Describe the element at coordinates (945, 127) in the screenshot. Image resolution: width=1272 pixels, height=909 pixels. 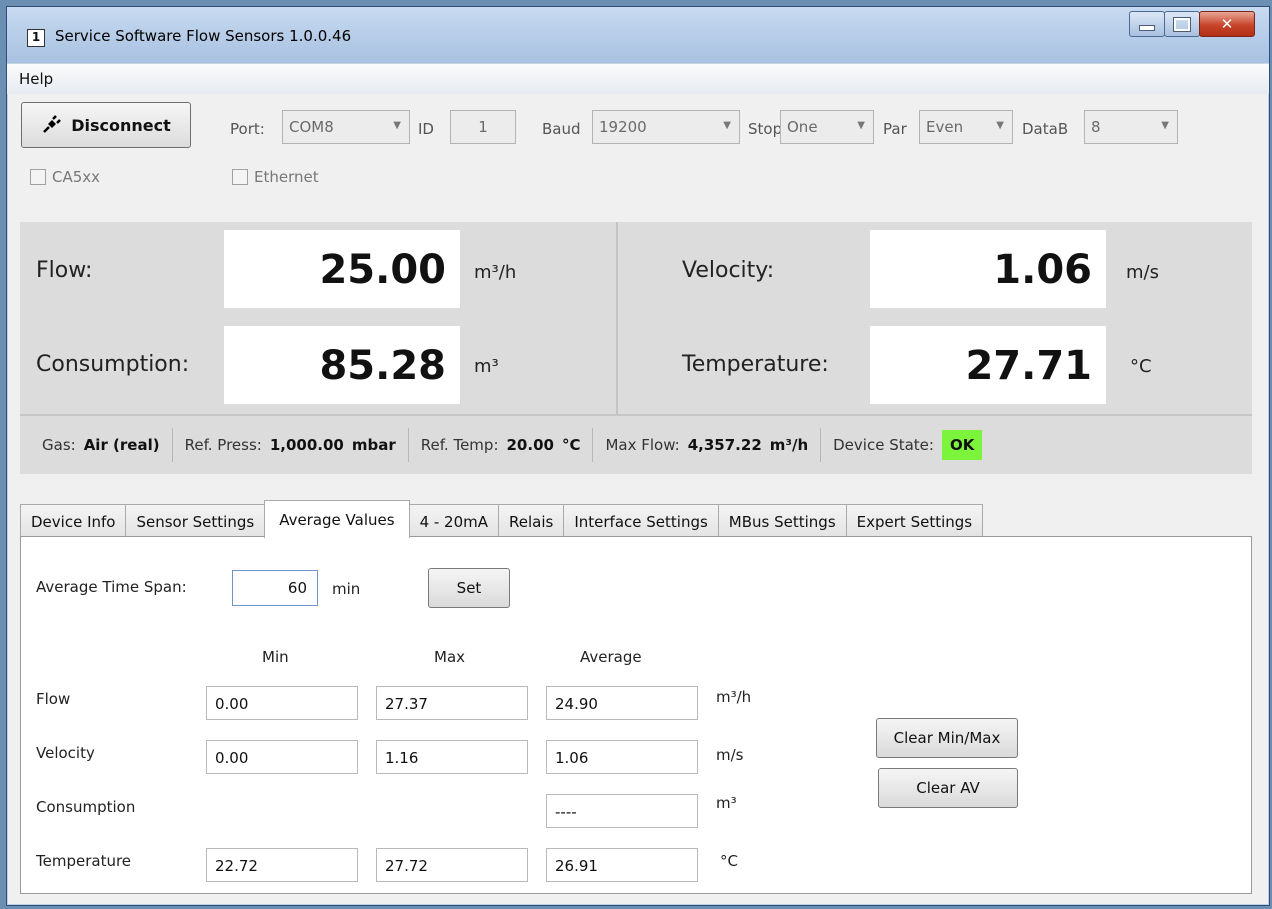
I see `par-value: Even` at that location.